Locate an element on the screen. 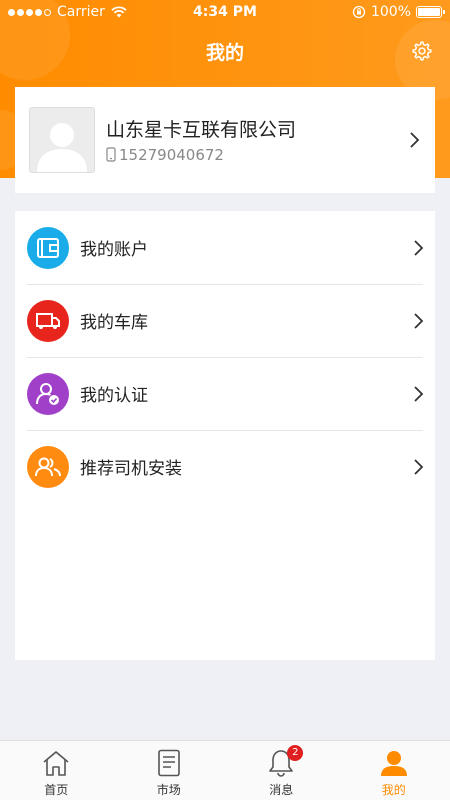 The height and width of the screenshot is (800, 450). settings-button is located at coordinates (422, 51).